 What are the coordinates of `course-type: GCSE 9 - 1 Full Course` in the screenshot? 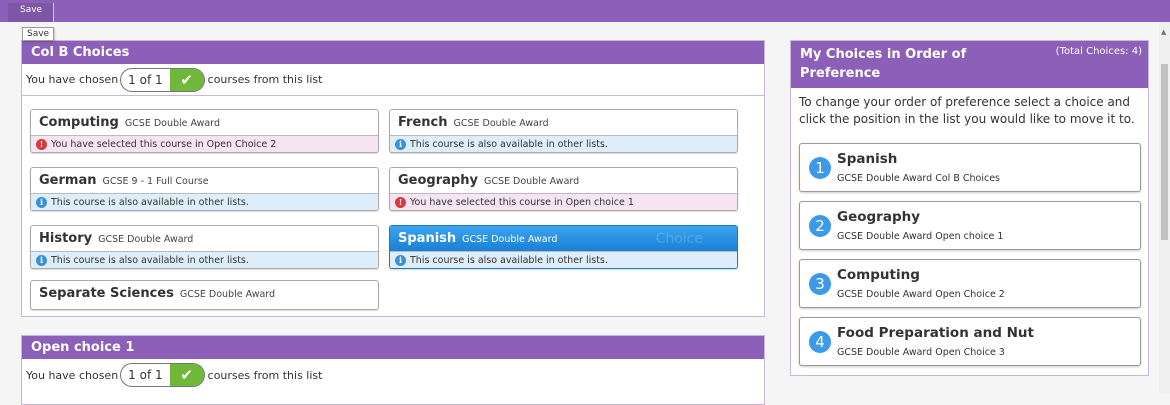 It's located at (155, 181).